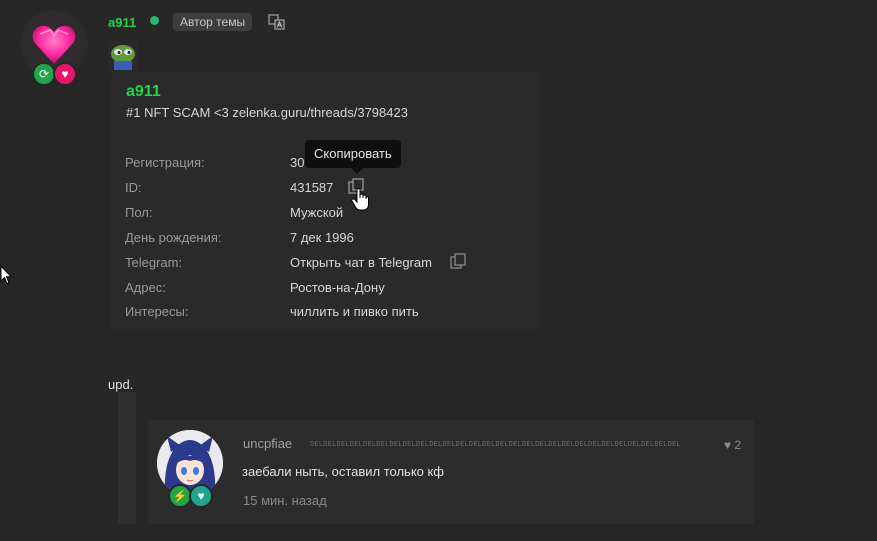 This screenshot has height=541, width=877. I want to click on translate-icon, so click(276, 22).